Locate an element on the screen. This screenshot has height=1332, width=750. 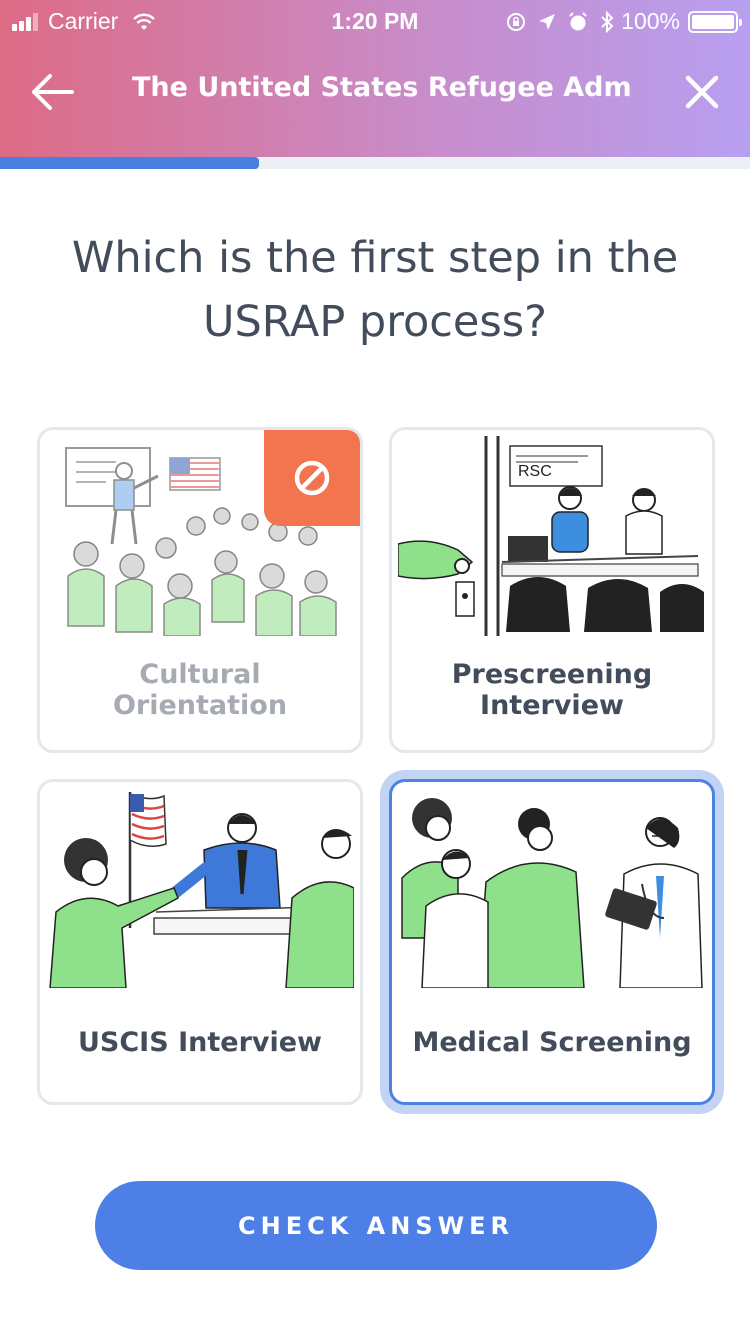
status-right: 100% is located at coordinates (618, 21).